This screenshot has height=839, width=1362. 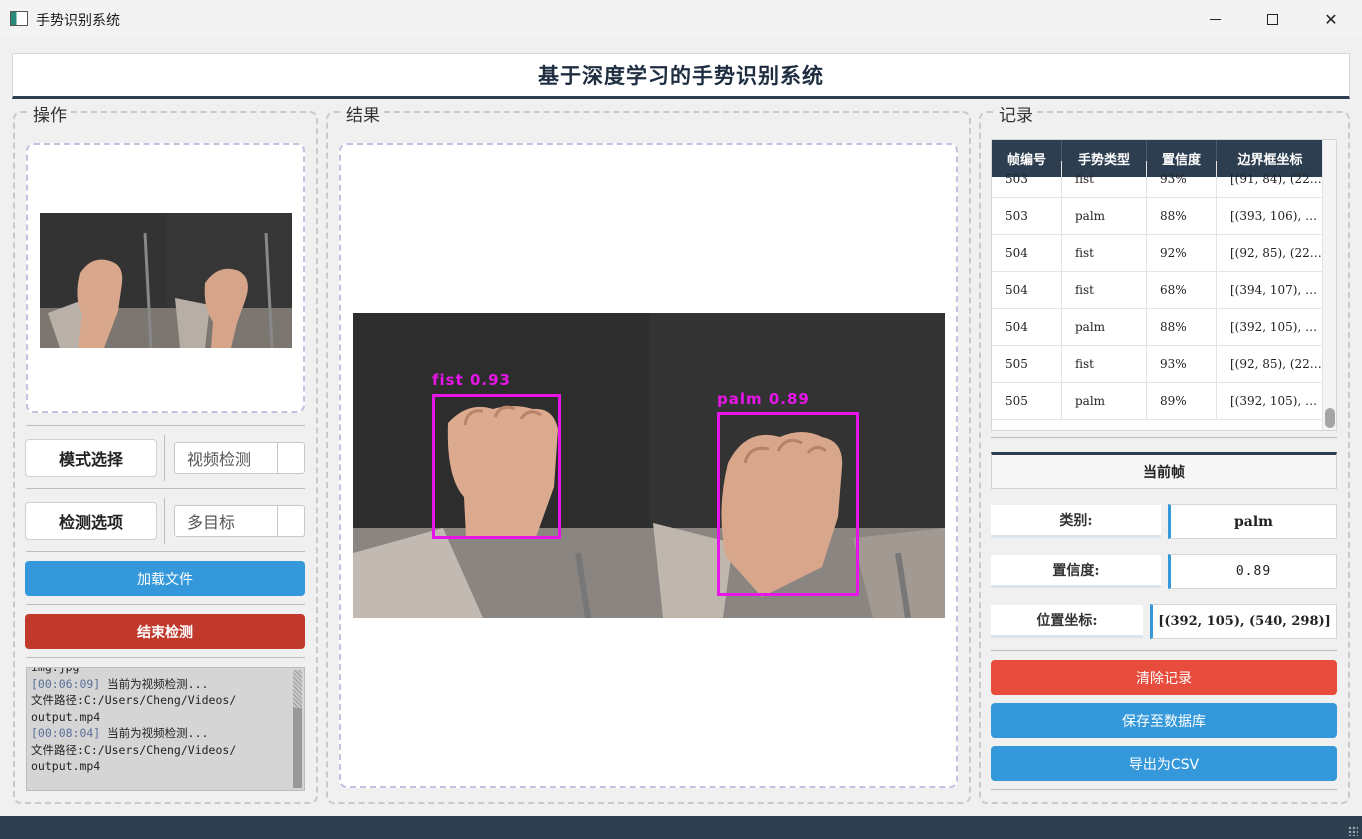 I want to click on window-title: 手势识别系统, so click(x=78, y=21).